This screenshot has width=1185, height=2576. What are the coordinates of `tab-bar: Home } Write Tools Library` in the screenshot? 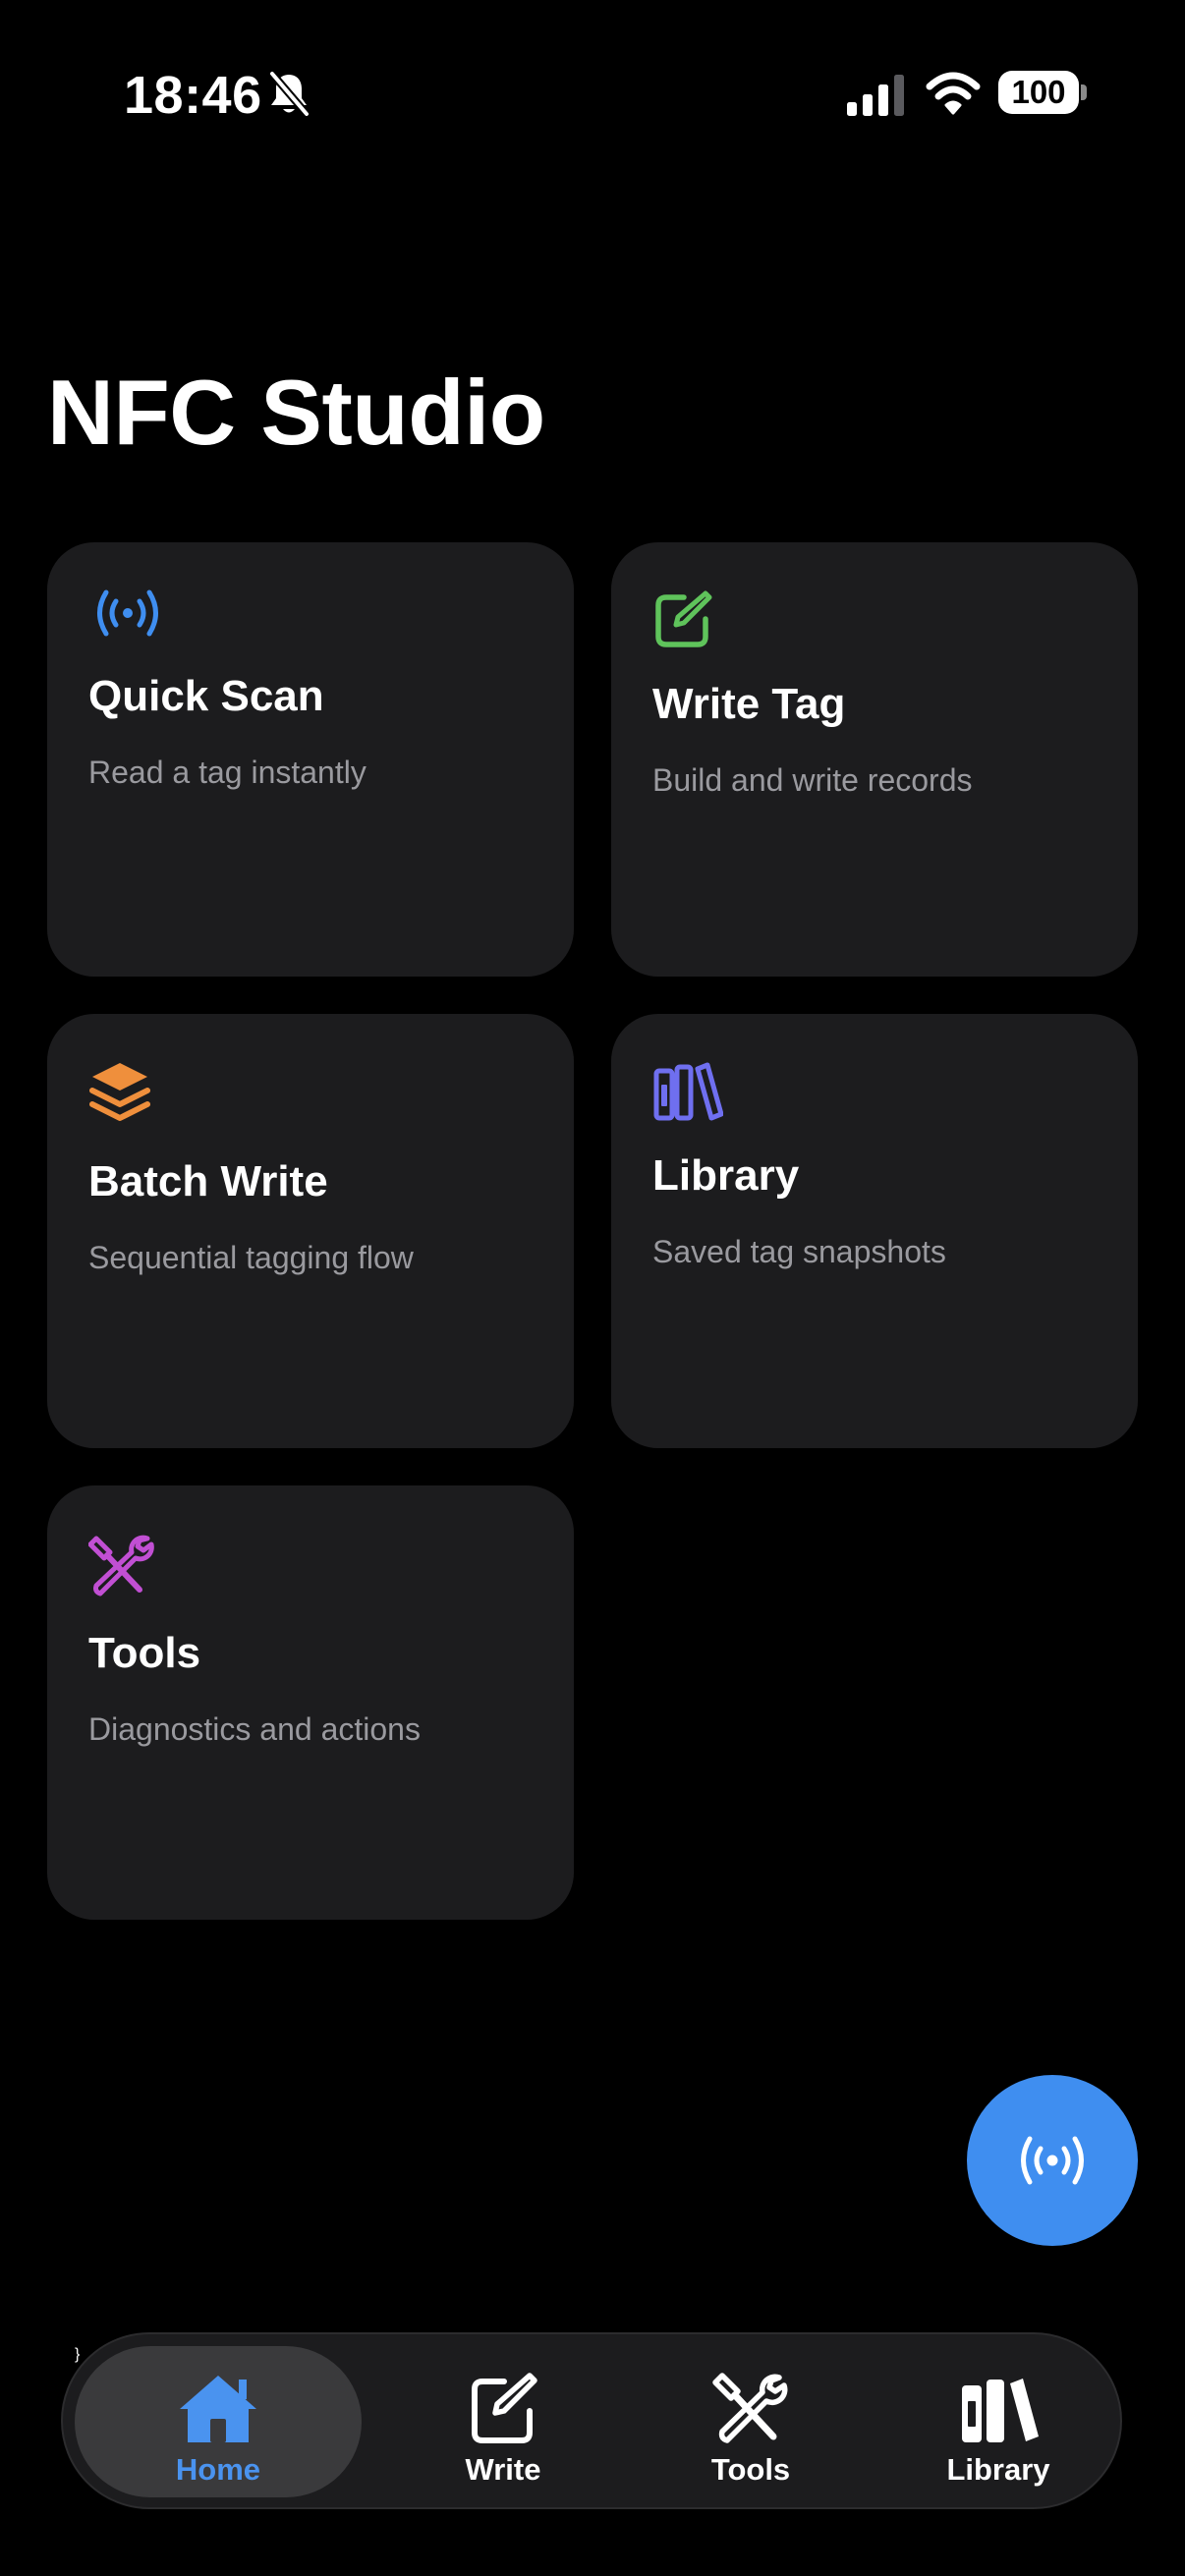 It's located at (592, 2420).